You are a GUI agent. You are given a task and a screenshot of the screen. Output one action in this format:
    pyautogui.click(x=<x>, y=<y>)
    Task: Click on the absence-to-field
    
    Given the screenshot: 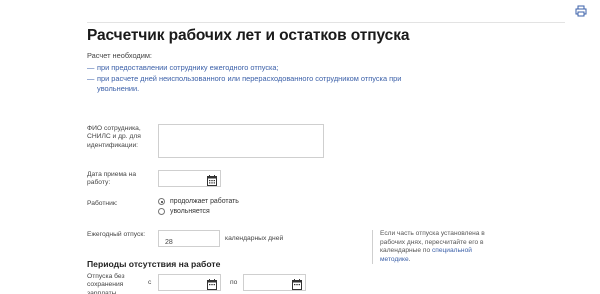 What is the action you would take?
    pyautogui.click(x=274, y=284)
    